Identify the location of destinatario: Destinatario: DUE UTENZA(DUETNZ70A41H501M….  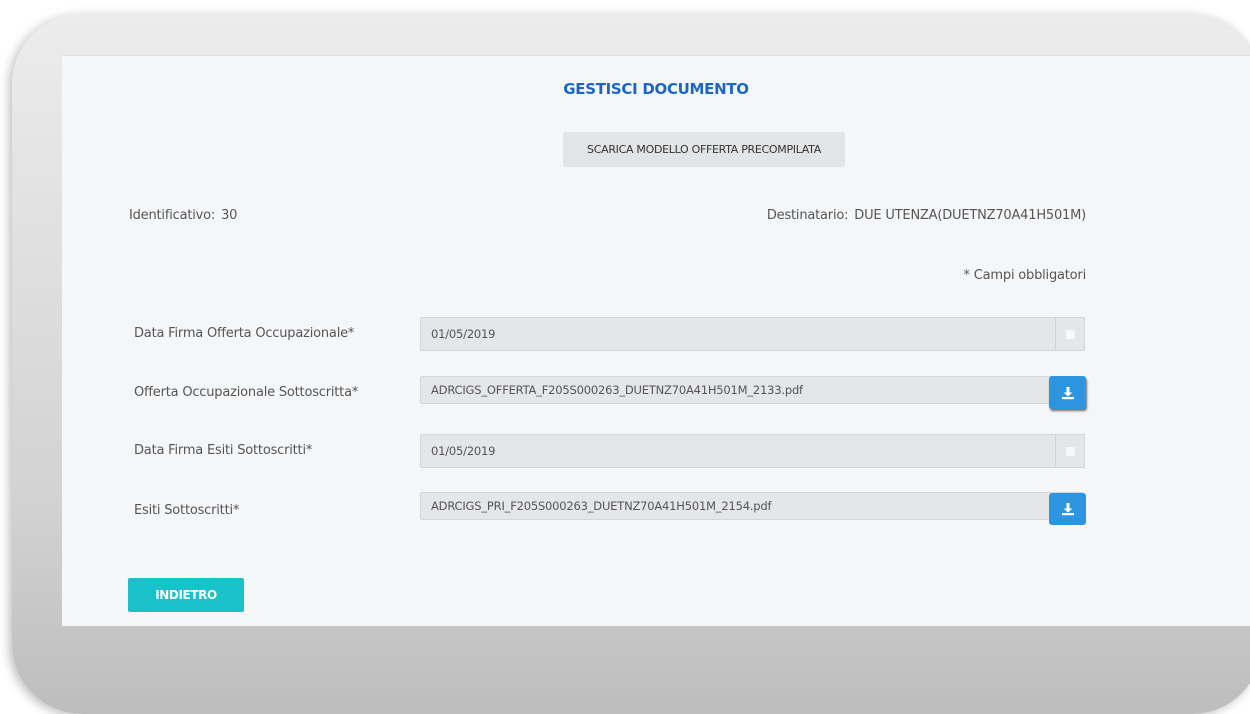
(926, 215).